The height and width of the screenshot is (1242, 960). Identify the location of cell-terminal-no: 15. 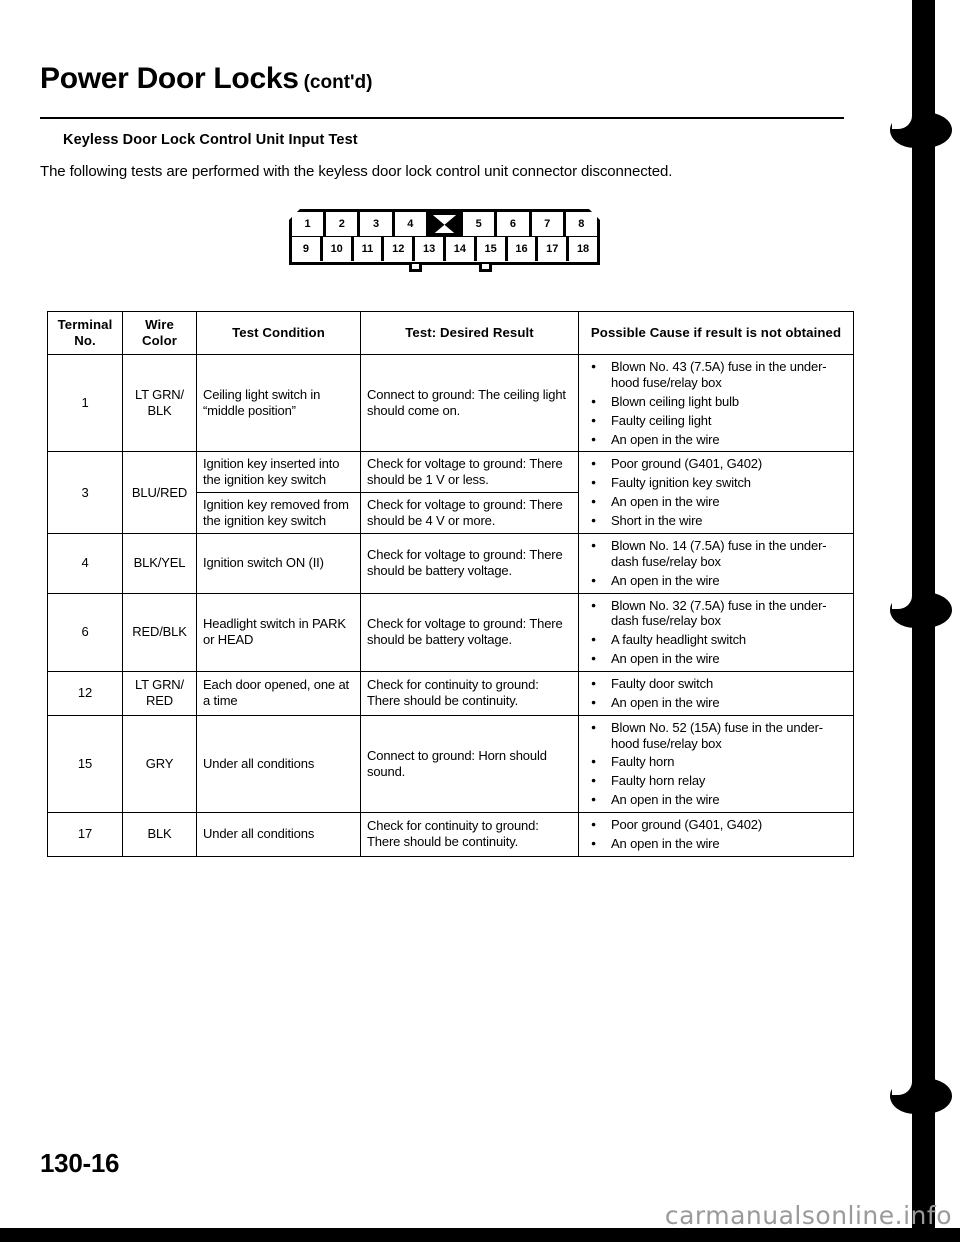
(85, 763).